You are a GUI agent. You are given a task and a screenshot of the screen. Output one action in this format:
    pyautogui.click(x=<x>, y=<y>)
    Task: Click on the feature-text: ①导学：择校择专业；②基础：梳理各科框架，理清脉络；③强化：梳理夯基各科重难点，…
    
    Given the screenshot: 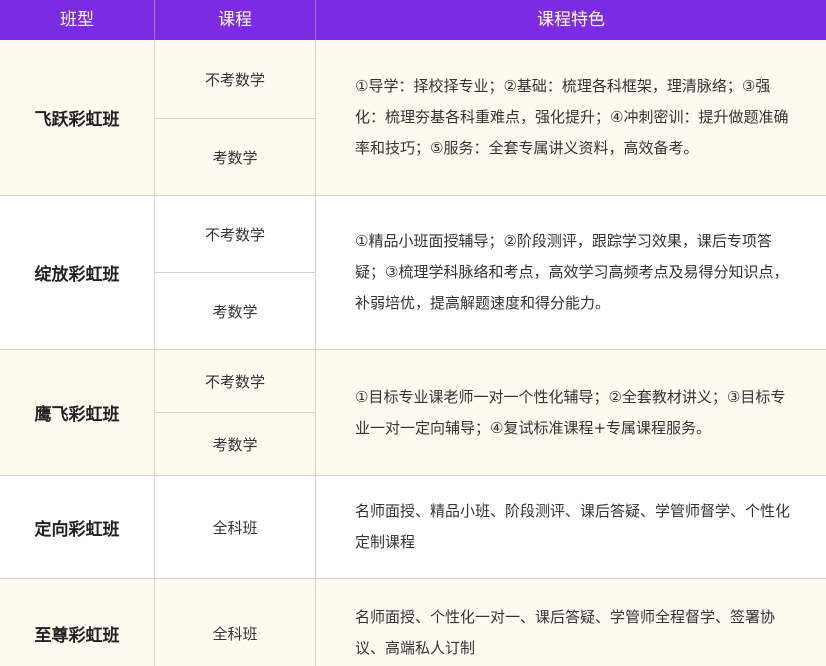 What is the action you would take?
    pyautogui.click(x=572, y=117)
    